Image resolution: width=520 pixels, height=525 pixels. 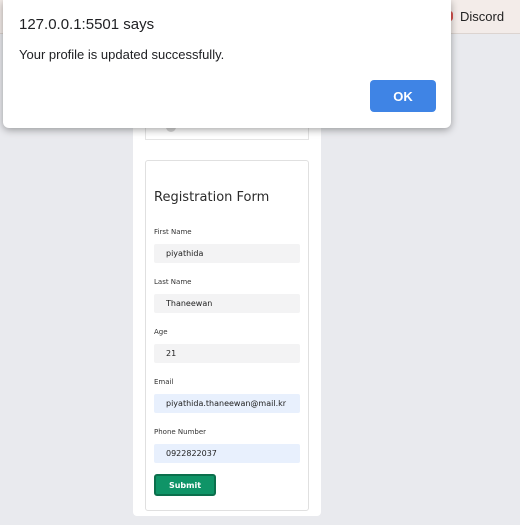 I want to click on first-name-input, so click(x=227, y=253).